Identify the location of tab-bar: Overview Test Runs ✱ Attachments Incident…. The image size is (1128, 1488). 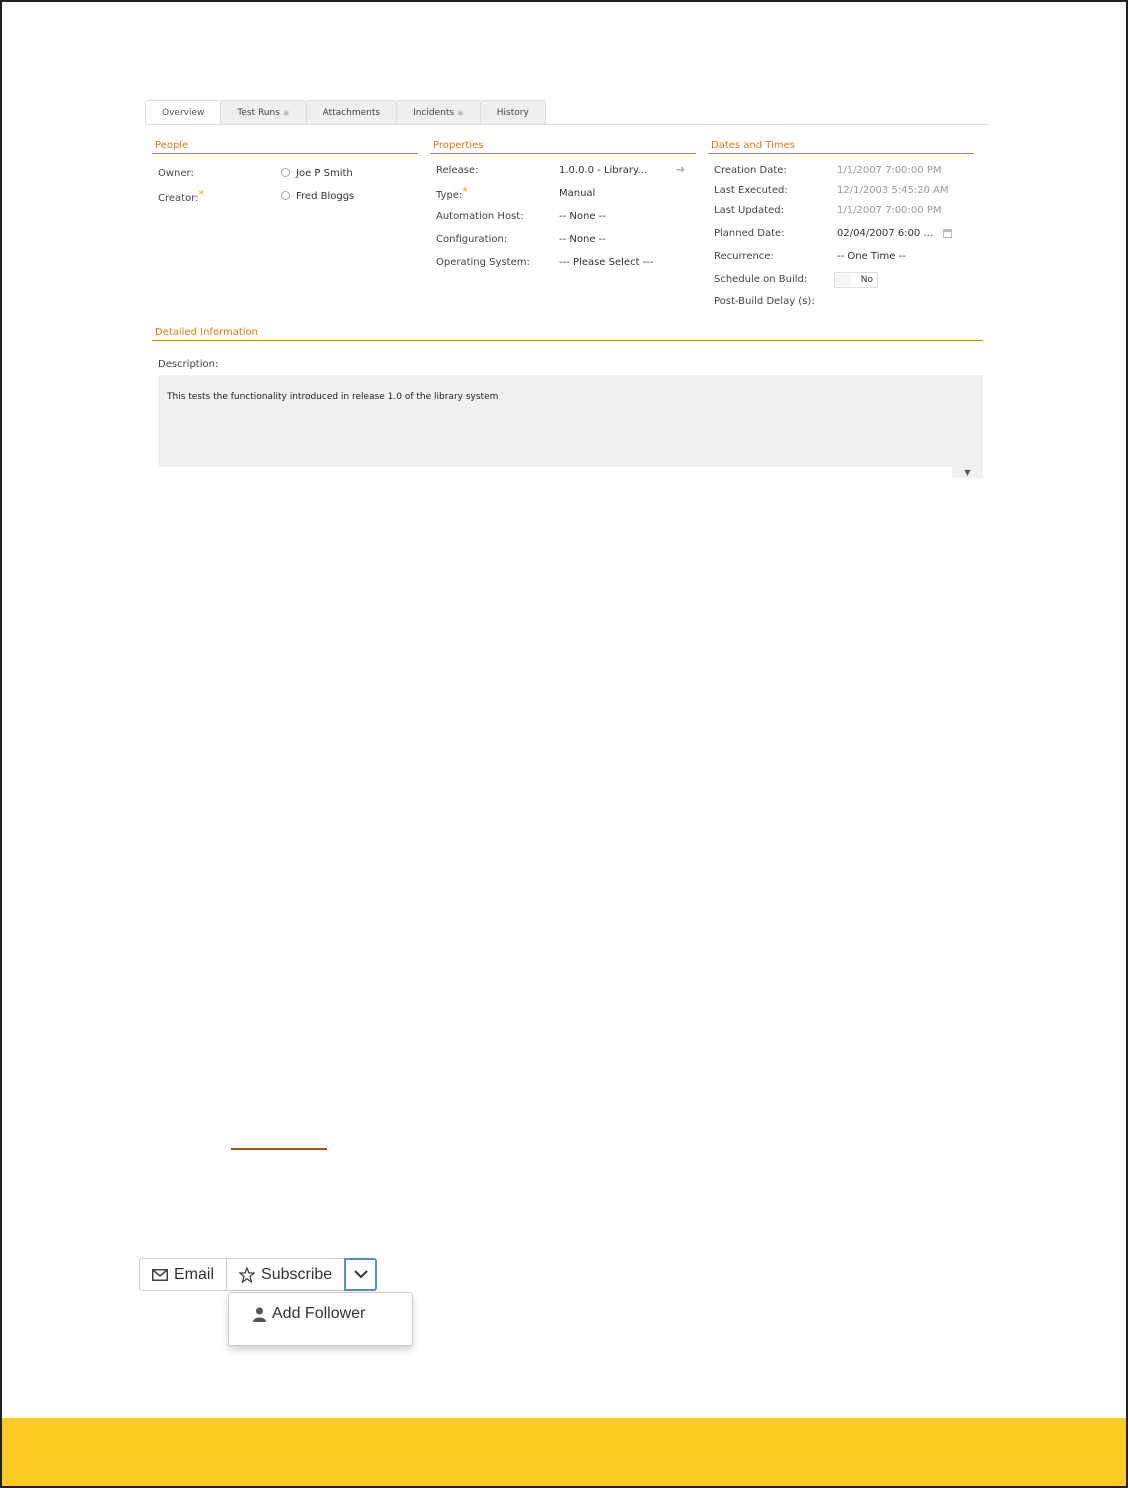
(345, 112).